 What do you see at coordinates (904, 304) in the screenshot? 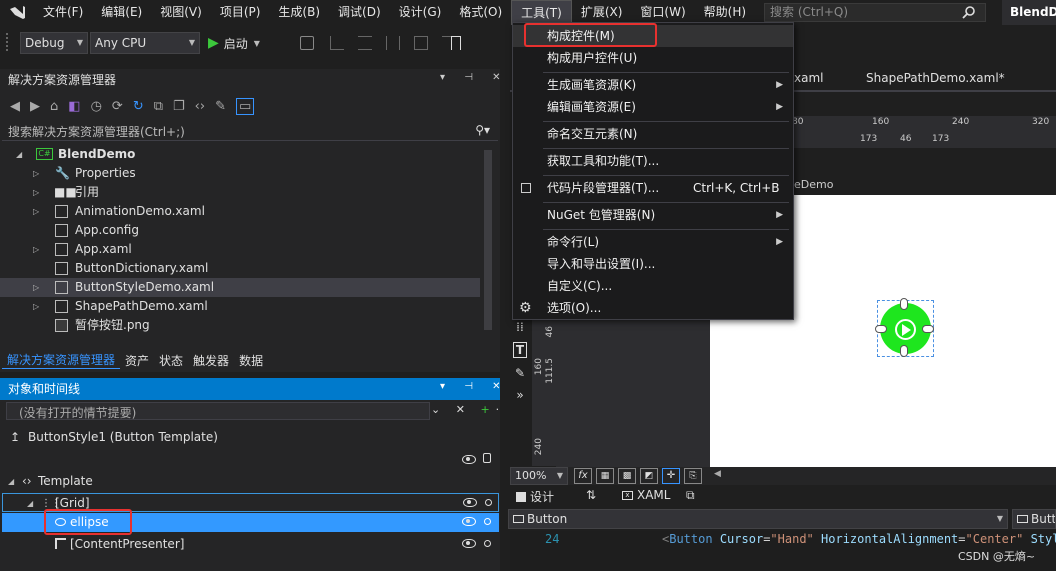
I see `resize-handle-top` at bounding box center [904, 304].